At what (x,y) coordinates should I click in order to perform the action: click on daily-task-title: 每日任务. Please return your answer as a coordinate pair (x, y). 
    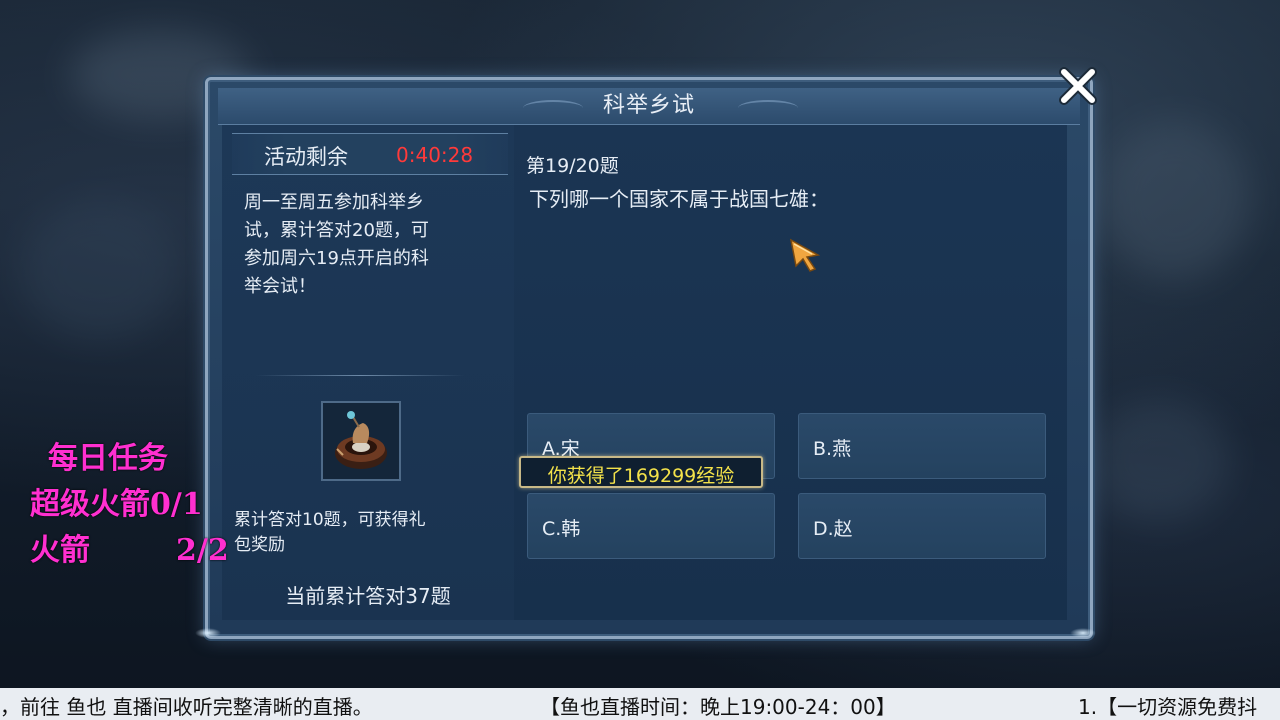
    Looking at the image, I should click on (108, 458).